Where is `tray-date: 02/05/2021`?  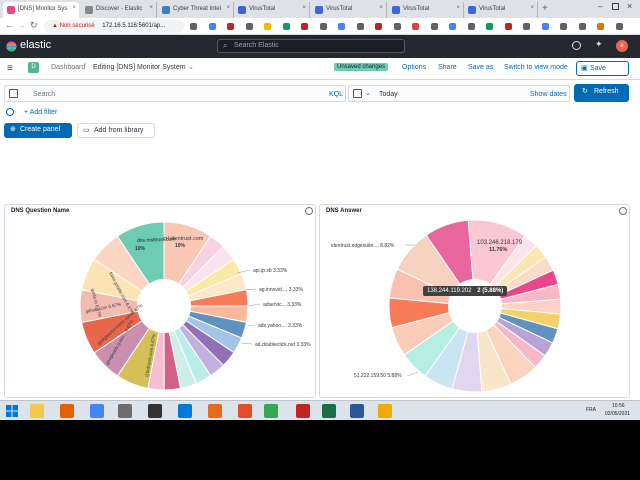 tray-date: 02/05/2021 is located at coordinates (617, 414).